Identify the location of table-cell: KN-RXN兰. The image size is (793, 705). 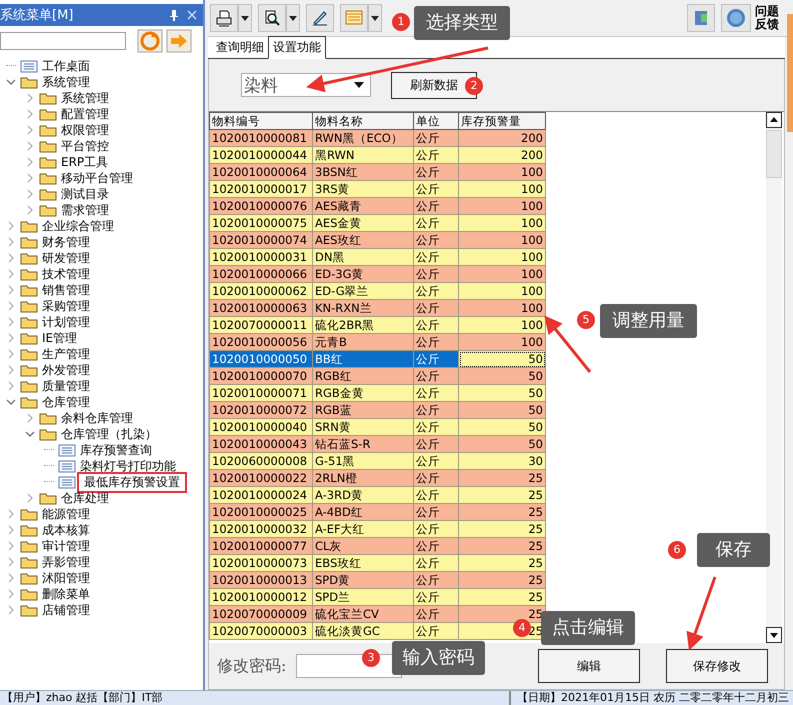
(363, 308).